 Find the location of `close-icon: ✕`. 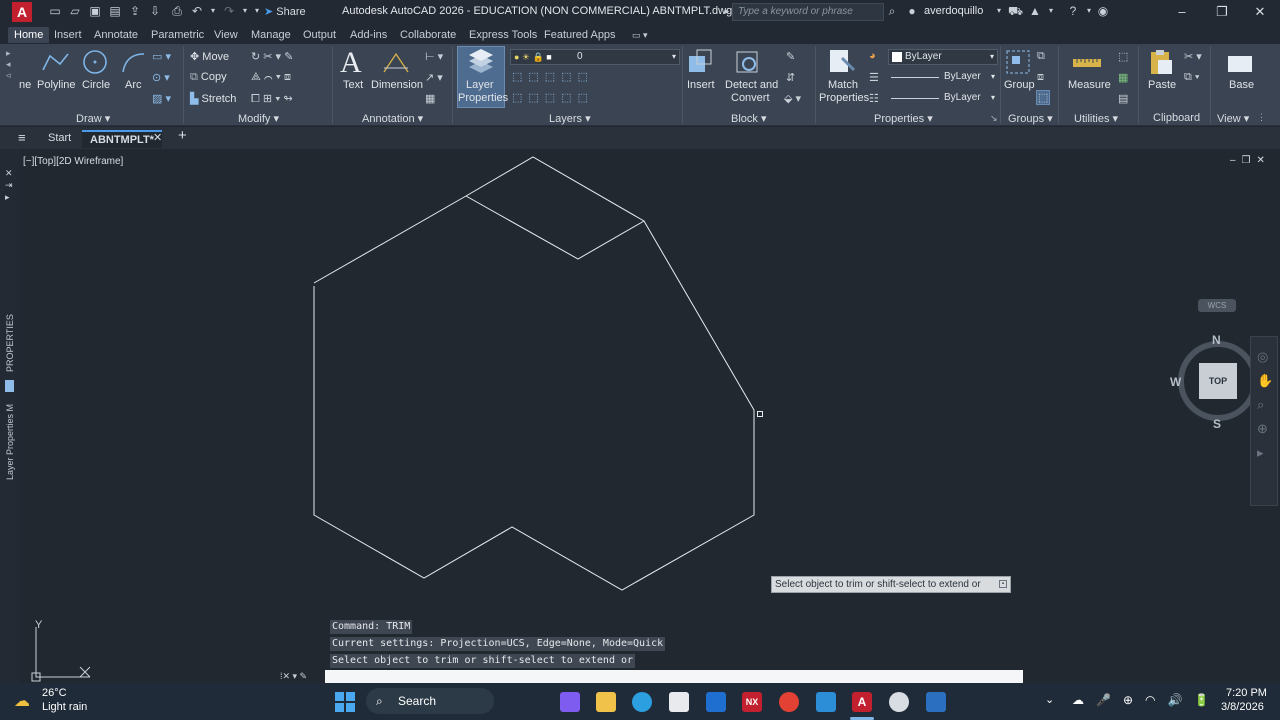

close-icon: ✕ is located at coordinates (1260, 12).